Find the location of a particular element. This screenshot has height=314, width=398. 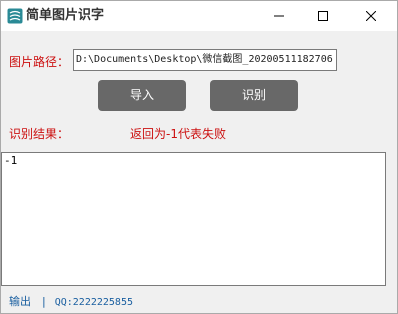

minimize-button is located at coordinates (279, 16).